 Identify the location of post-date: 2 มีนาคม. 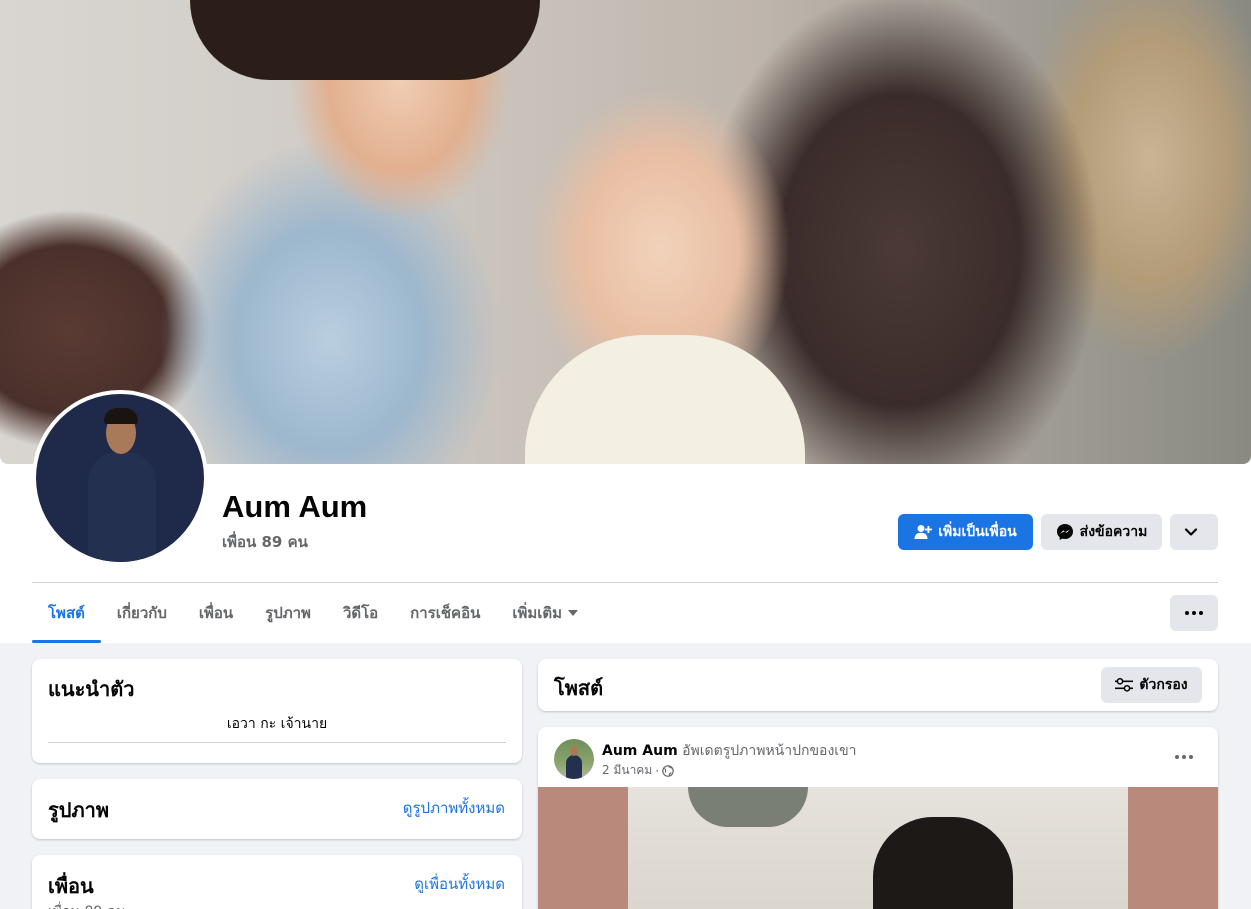
(627, 770).